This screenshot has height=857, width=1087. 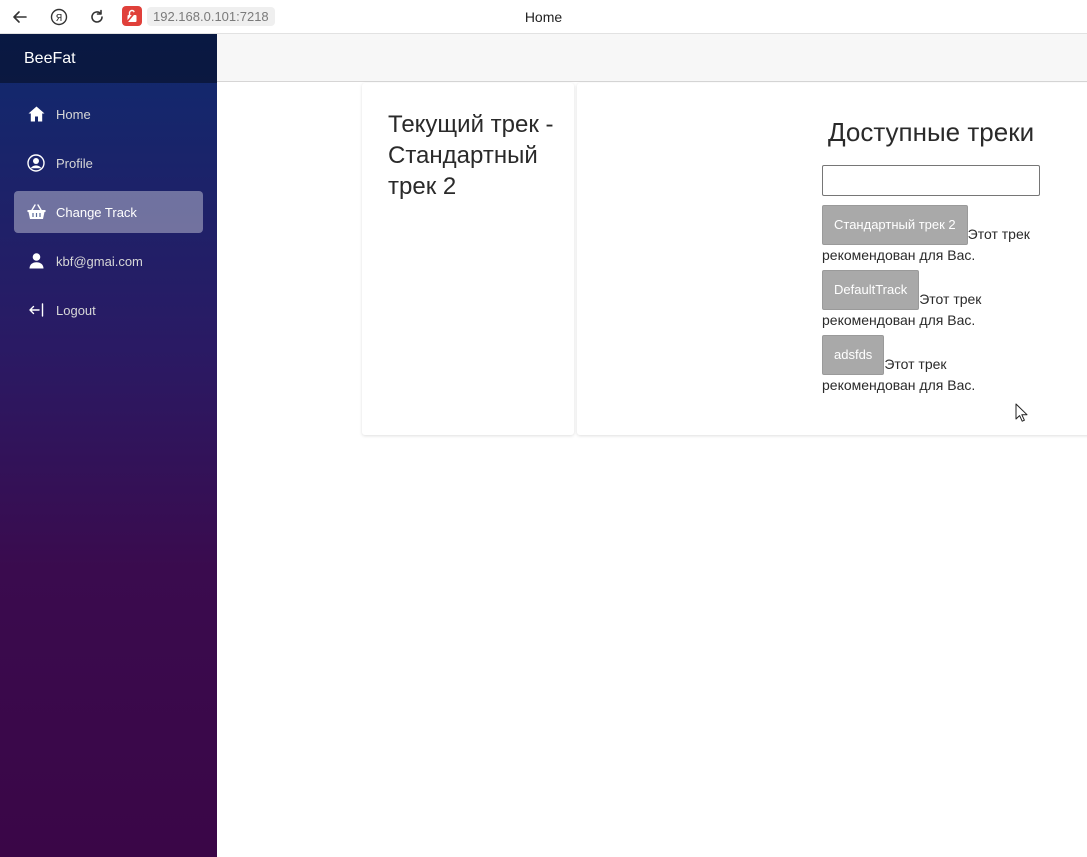 I want to click on sidebar-item-home: Home, so click(x=108, y=114).